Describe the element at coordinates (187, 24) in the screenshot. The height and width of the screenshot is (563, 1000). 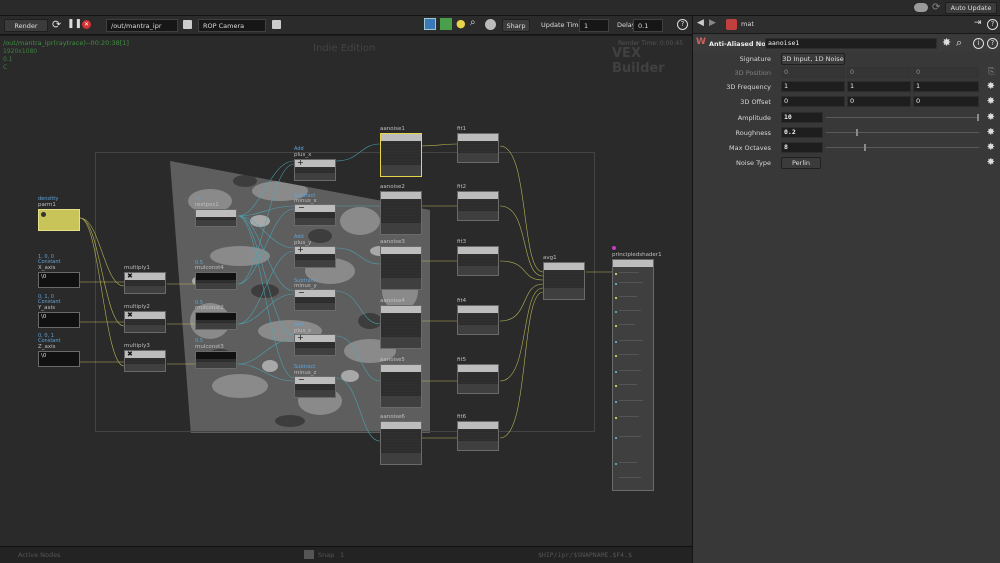
I see `output-driver-jump-icon` at that location.